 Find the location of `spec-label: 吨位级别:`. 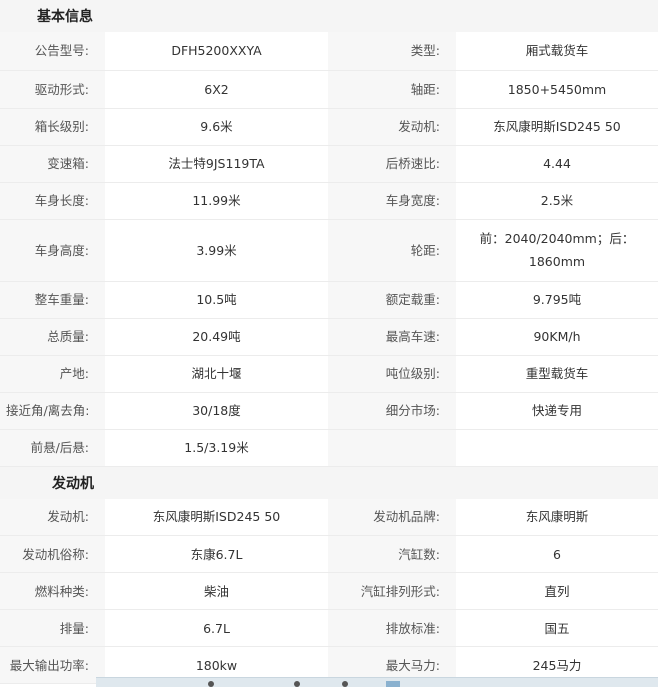

spec-label: 吨位级别: is located at coordinates (392, 374).